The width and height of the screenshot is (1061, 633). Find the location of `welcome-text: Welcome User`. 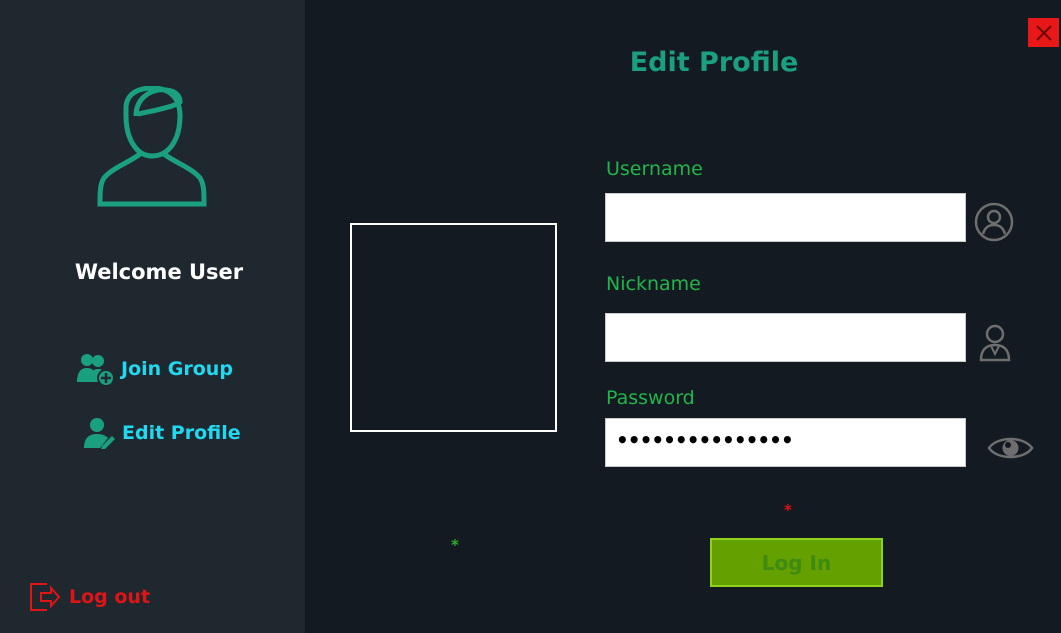

welcome-text: Welcome User is located at coordinates (159, 272).